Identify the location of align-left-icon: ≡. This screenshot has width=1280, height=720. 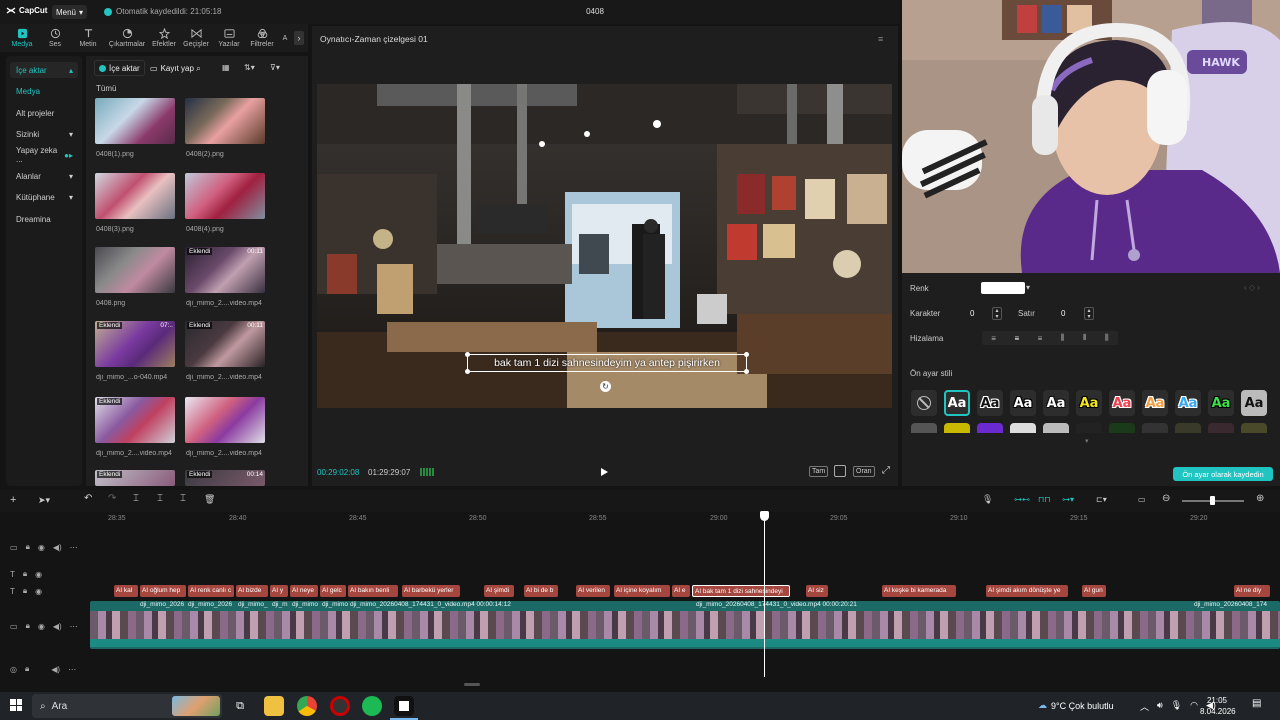
(993, 338).